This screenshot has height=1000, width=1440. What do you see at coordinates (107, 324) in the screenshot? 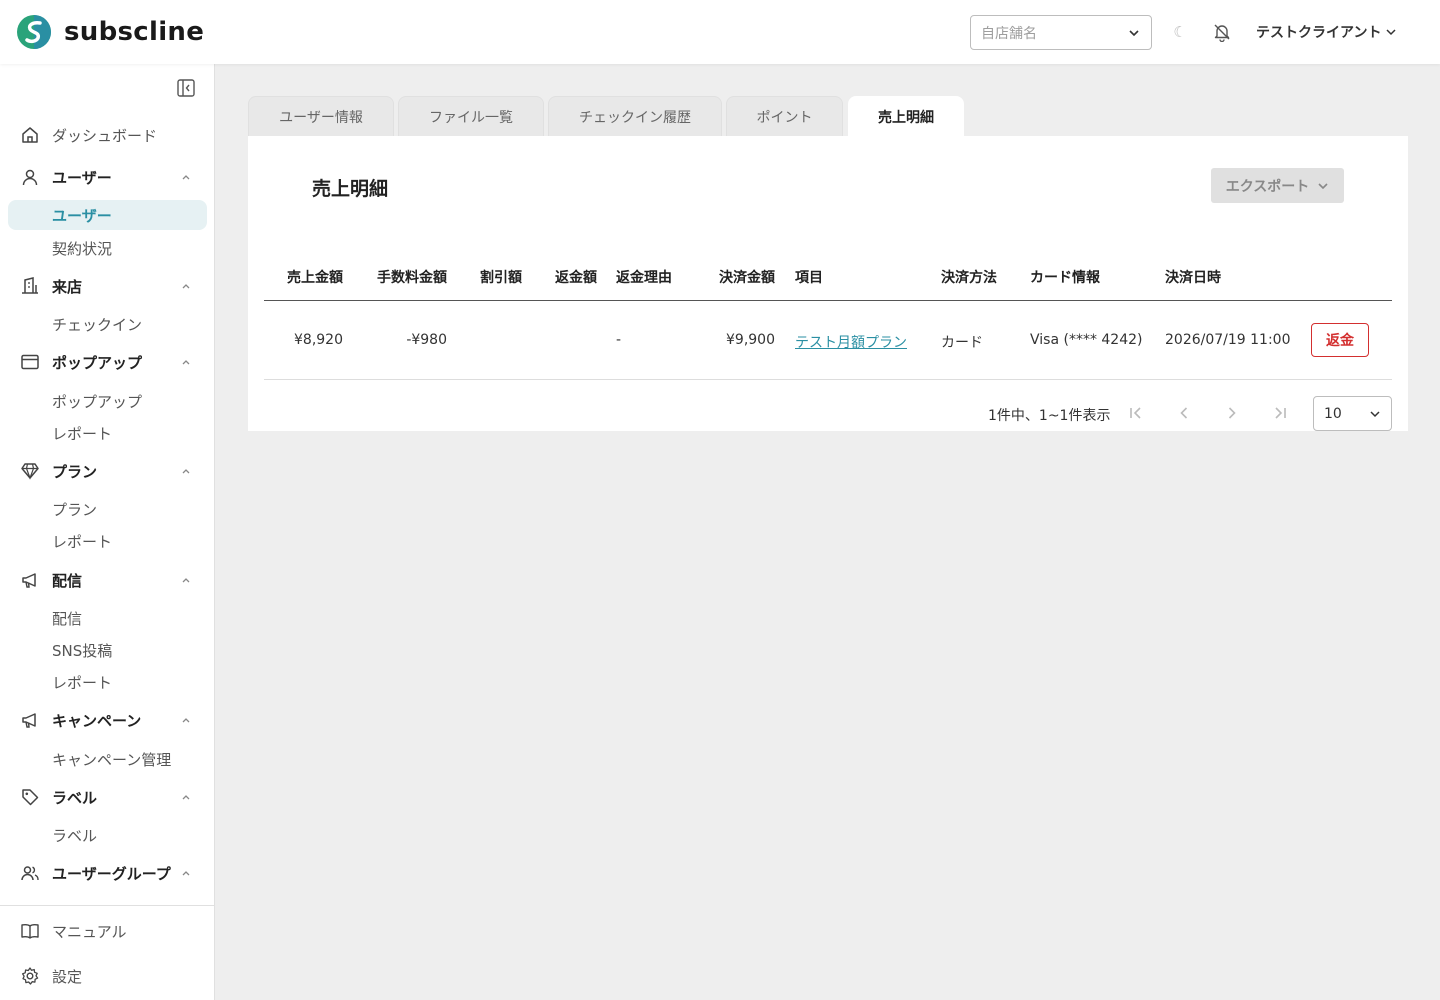
I see `sidebar-item-checkin: チェックイン` at bounding box center [107, 324].